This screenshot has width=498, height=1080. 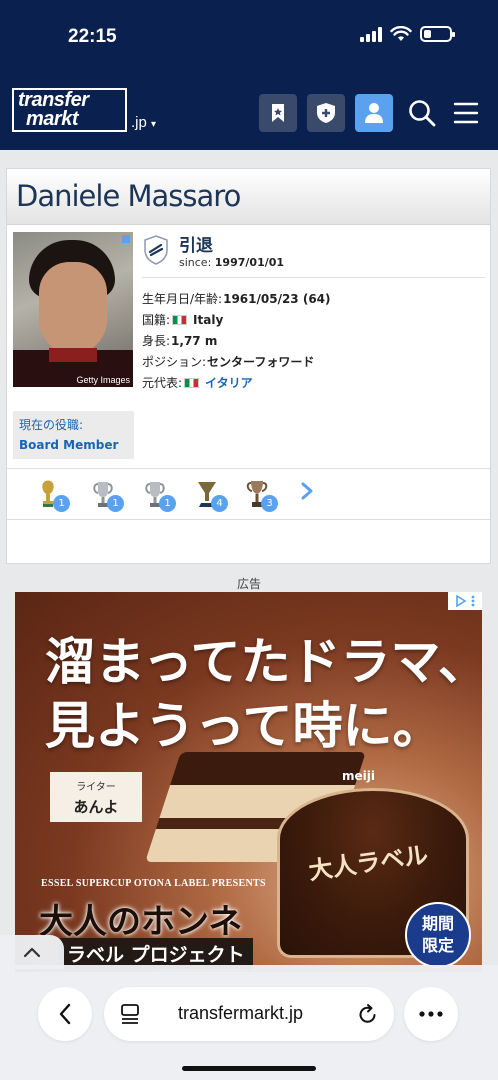 What do you see at coordinates (263, 661) in the screenshot?
I see `ad-headline-1: 溜まってたドラマ、` at bounding box center [263, 661].